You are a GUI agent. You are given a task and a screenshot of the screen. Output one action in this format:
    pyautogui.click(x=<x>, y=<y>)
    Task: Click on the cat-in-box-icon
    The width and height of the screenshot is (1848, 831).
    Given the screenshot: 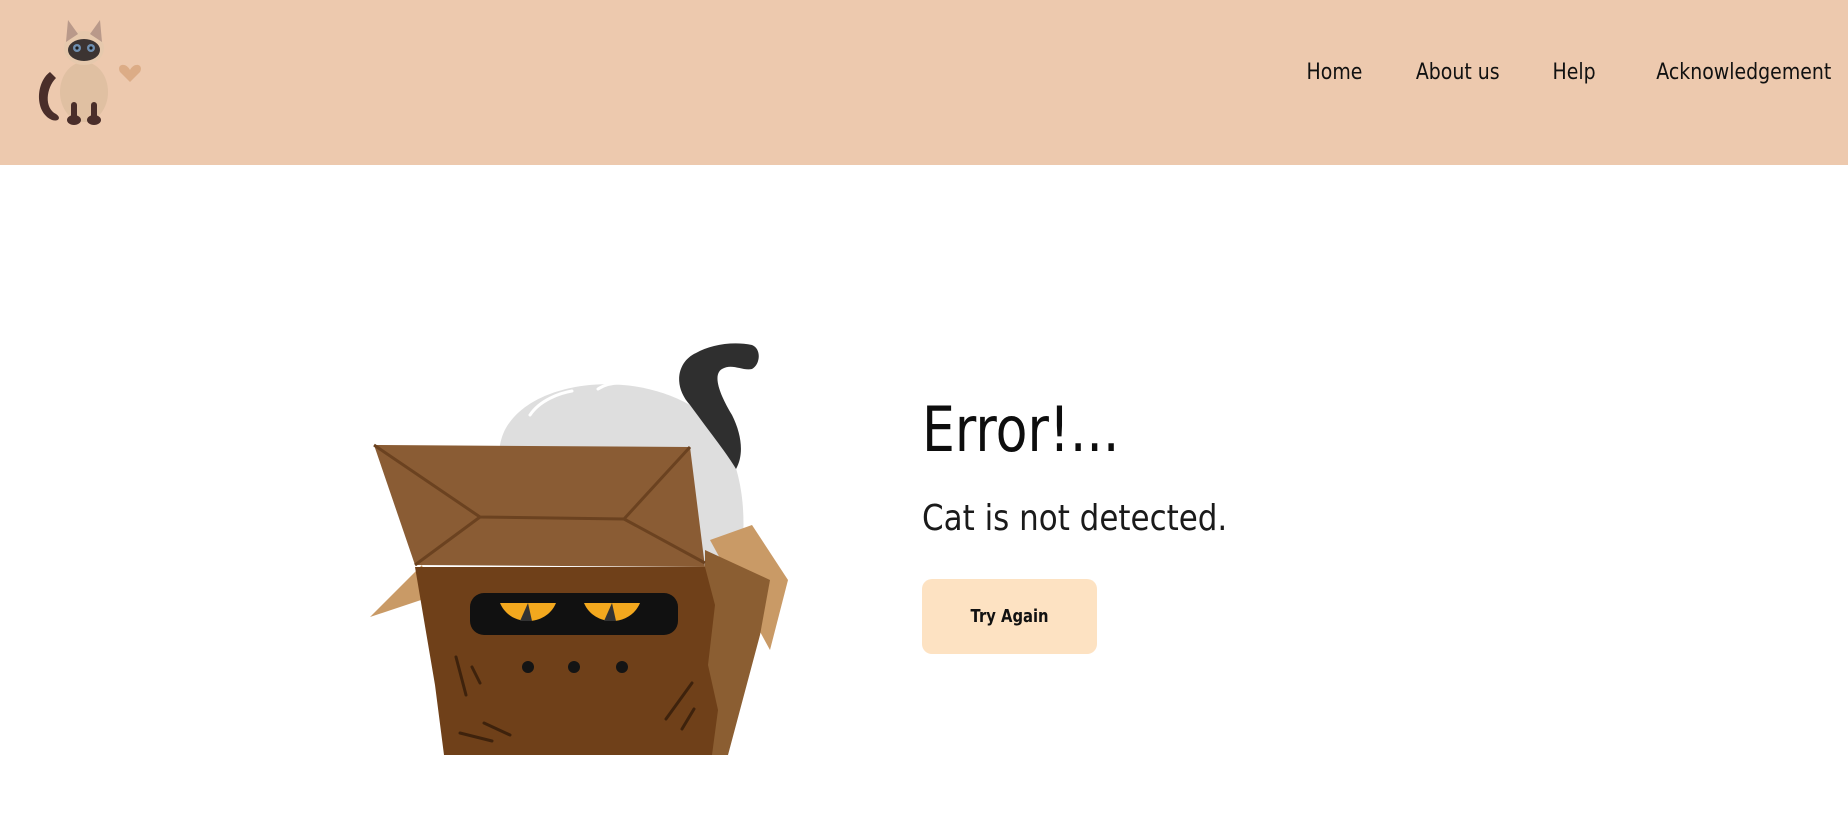 What is the action you would take?
    pyautogui.click(x=580, y=535)
    